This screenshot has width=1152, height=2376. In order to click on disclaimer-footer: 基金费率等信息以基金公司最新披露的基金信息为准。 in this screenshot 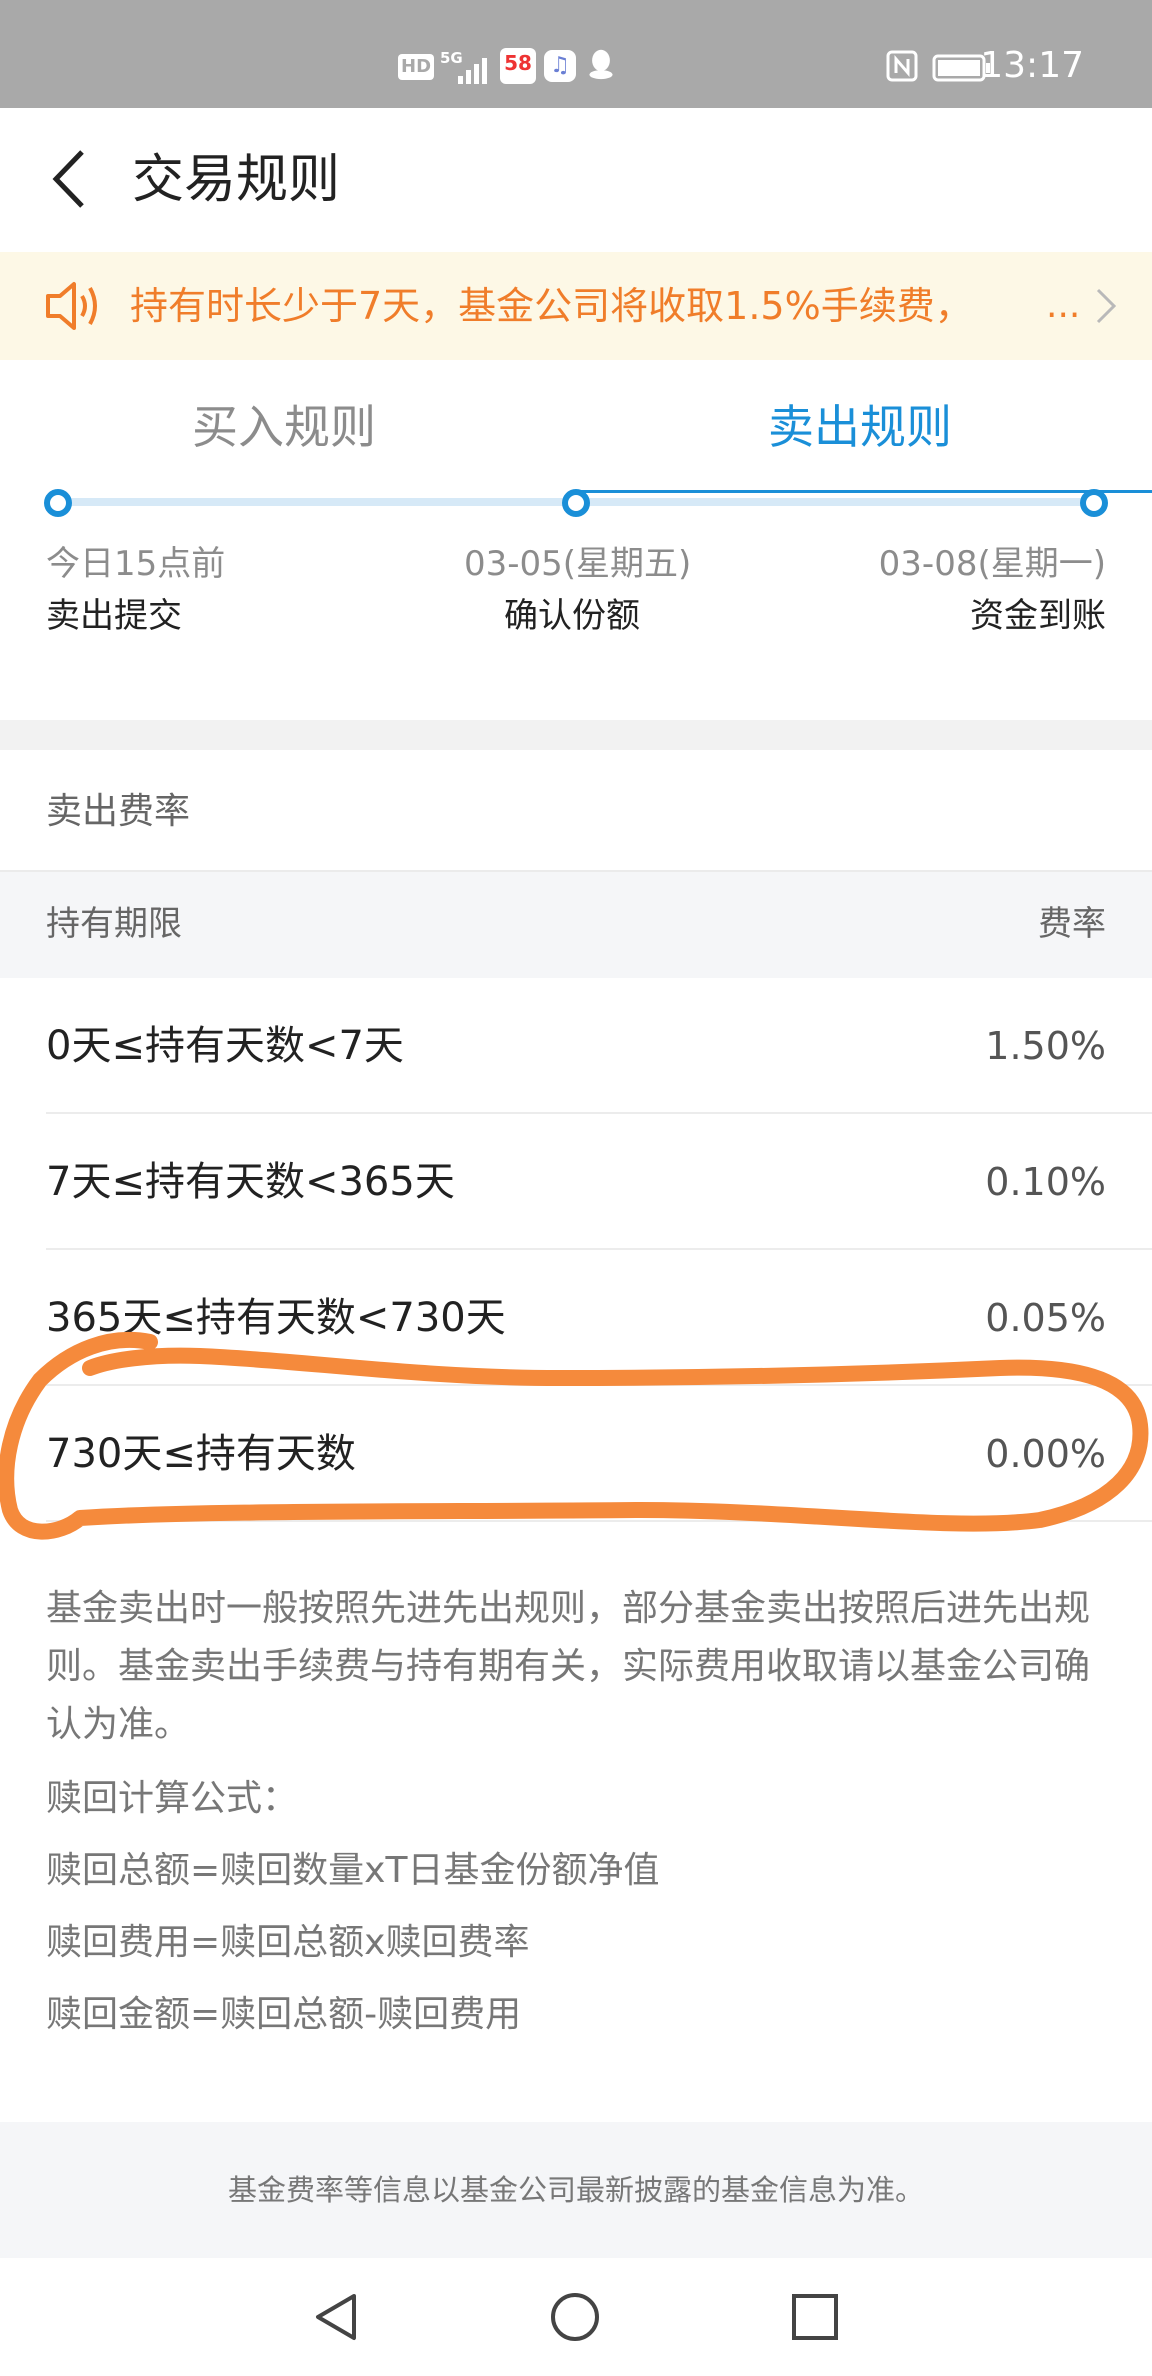, I will do `click(576, 2190)`.